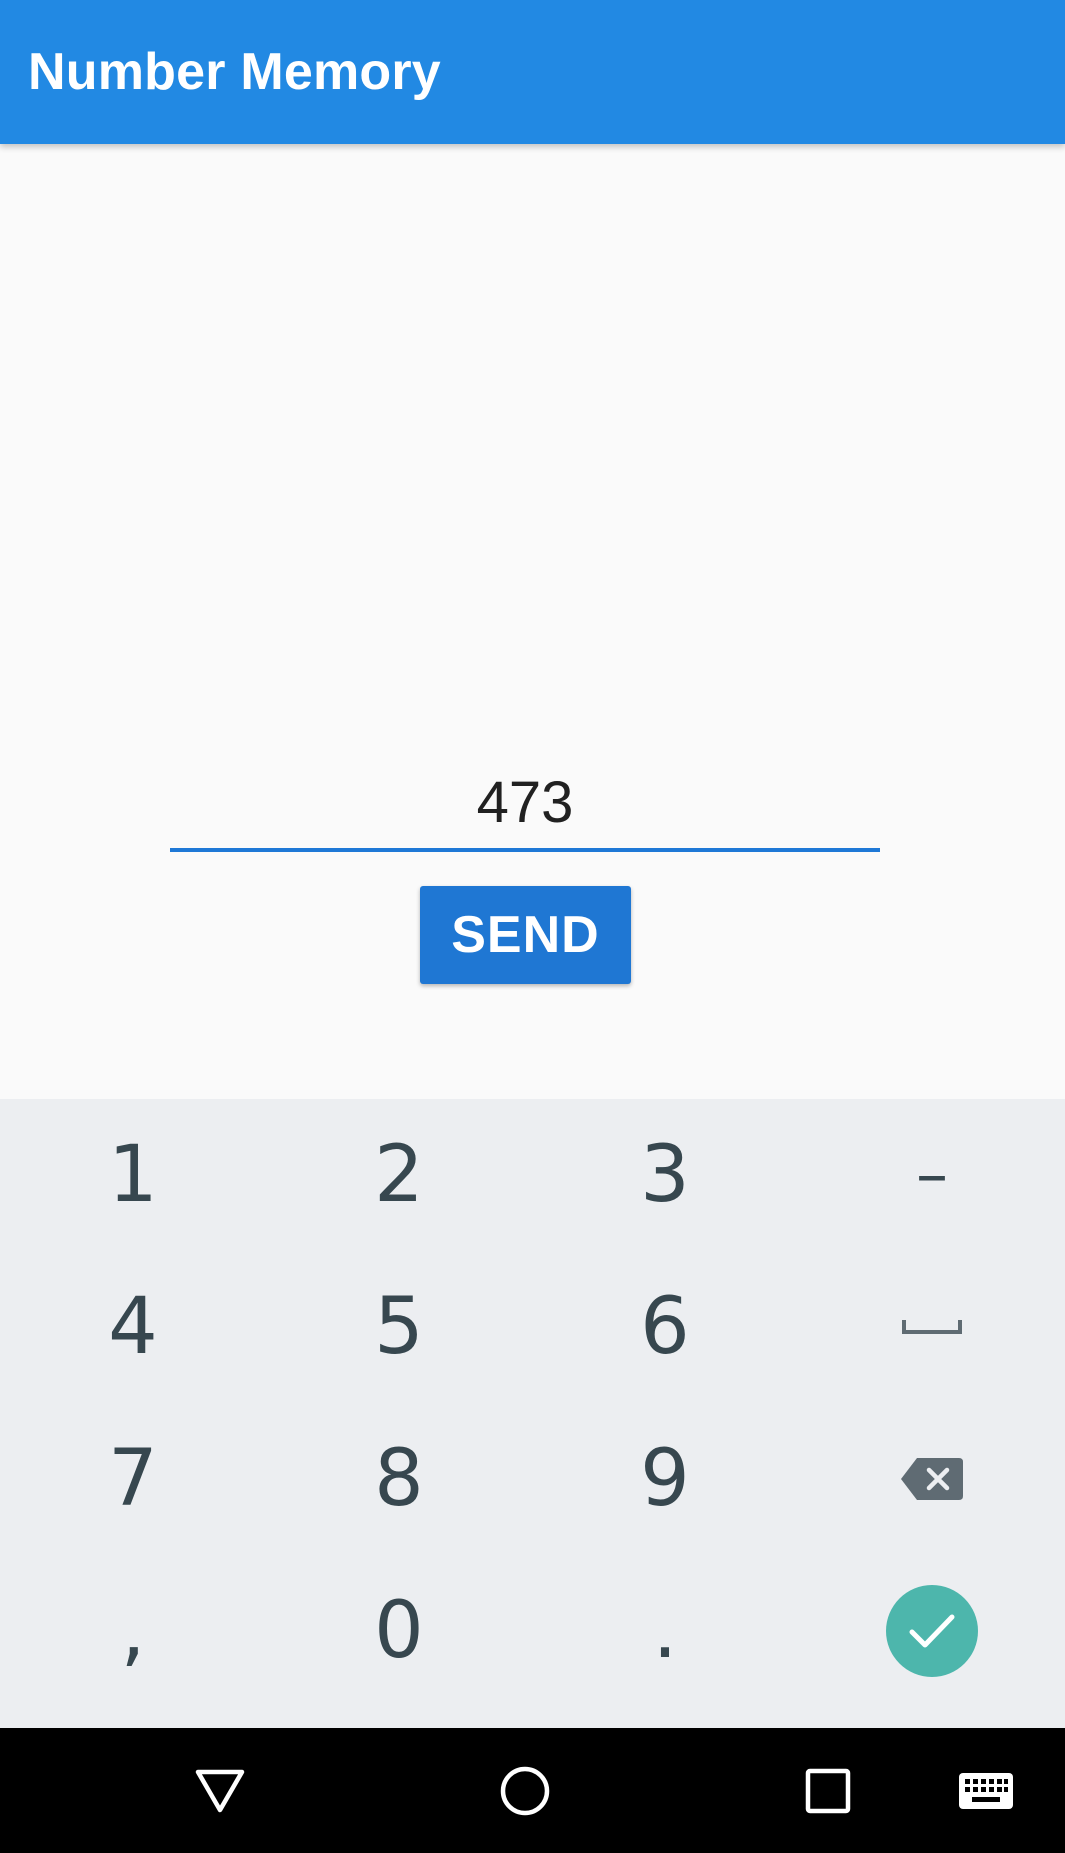  I want to click on app-bar: Number Memory, so click(532, 72).